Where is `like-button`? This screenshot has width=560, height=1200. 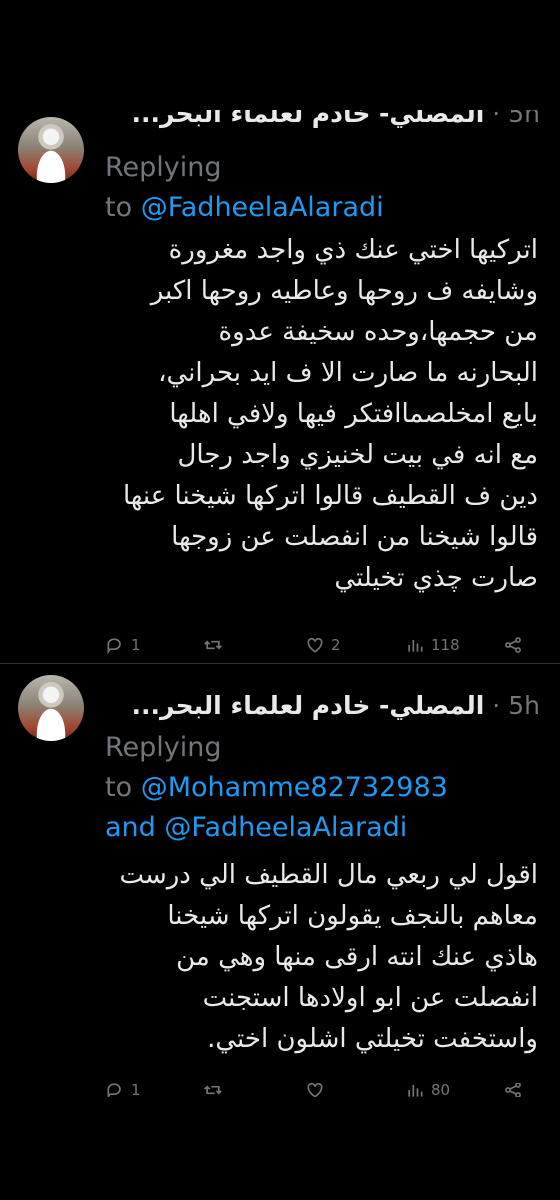
like-button is located at coordinates (318, 1090).